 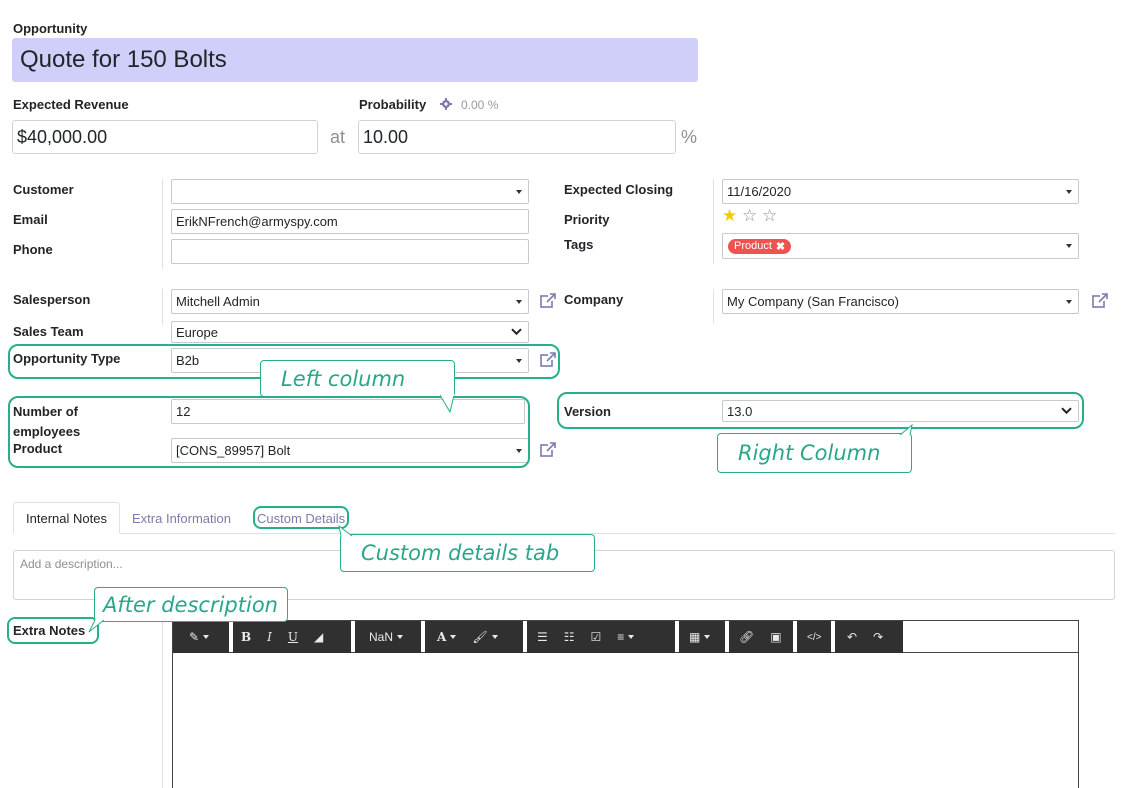 I want to click on image-icon: ▣, so click(x=775, y=637).